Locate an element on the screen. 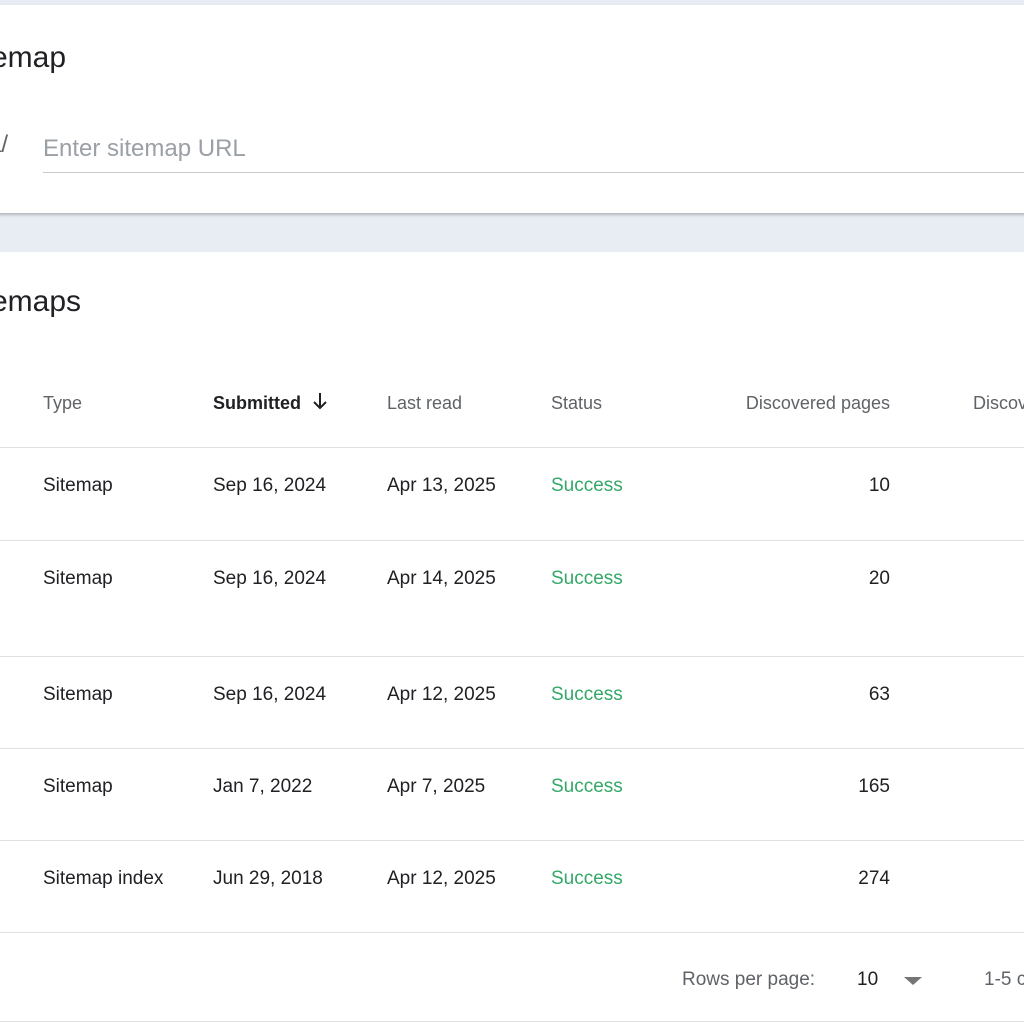 Image resolution: width=1024 pixels, height=1024 pixels. table-pagination: Rows per page: 10 1-5 c is located at coordinates (512, 977).